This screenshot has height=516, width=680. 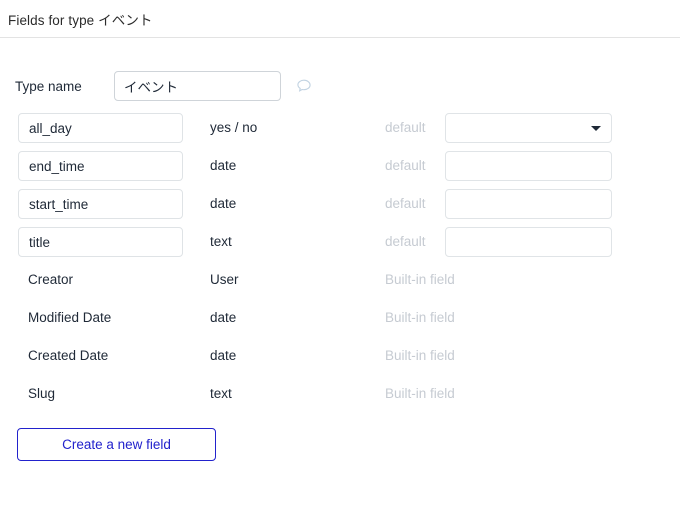 I want to click on page-title: Fields for type イベント, so click(x=80, y=20).